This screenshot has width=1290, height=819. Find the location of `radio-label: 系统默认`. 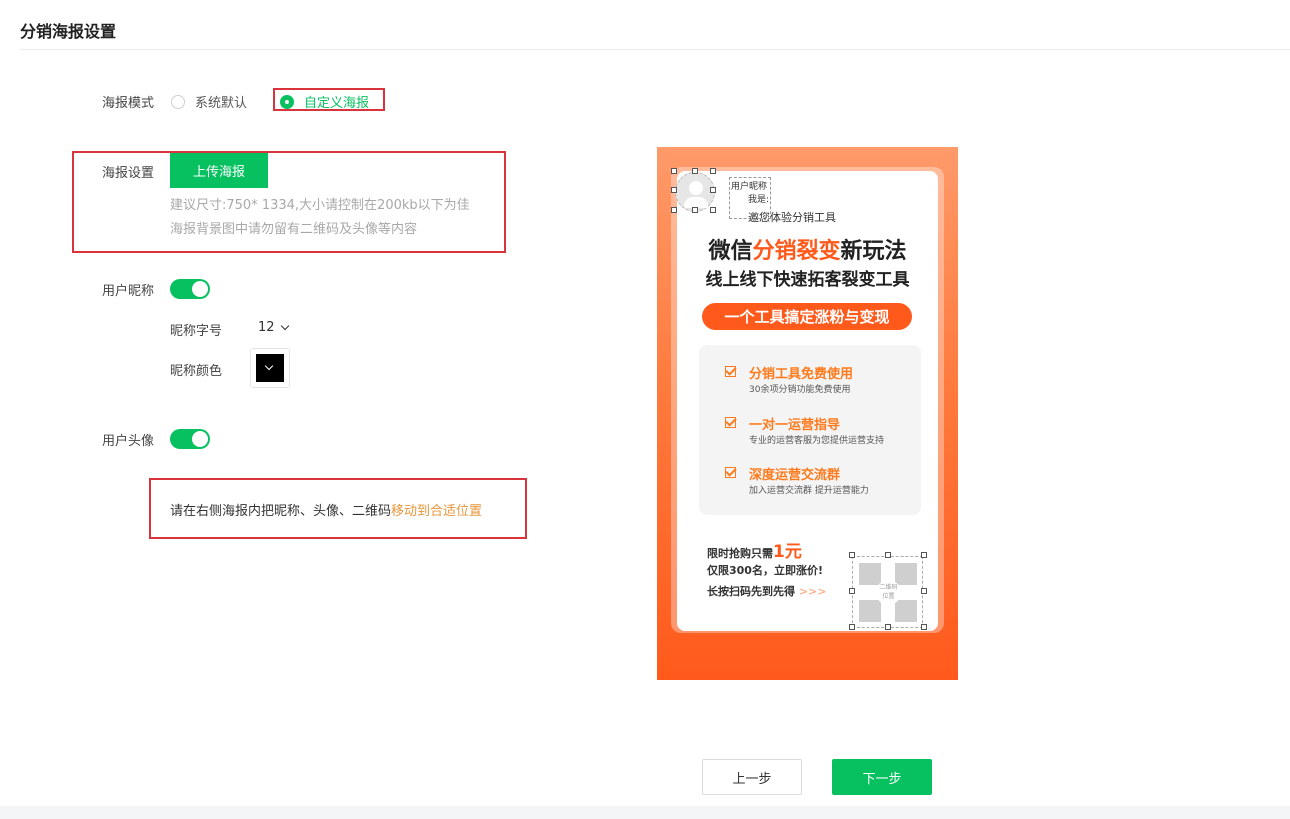

radio-label: 系统默认 is located at coordinates (221, 103).